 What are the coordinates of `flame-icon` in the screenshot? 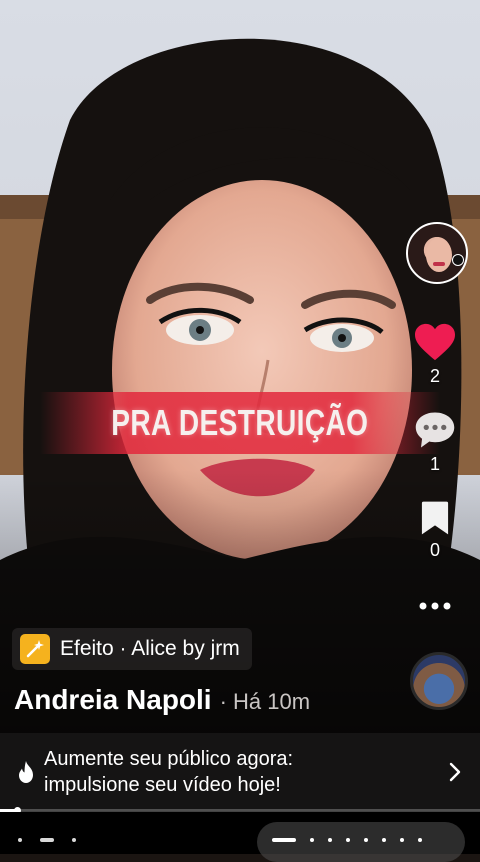 It's located at (26, 772).